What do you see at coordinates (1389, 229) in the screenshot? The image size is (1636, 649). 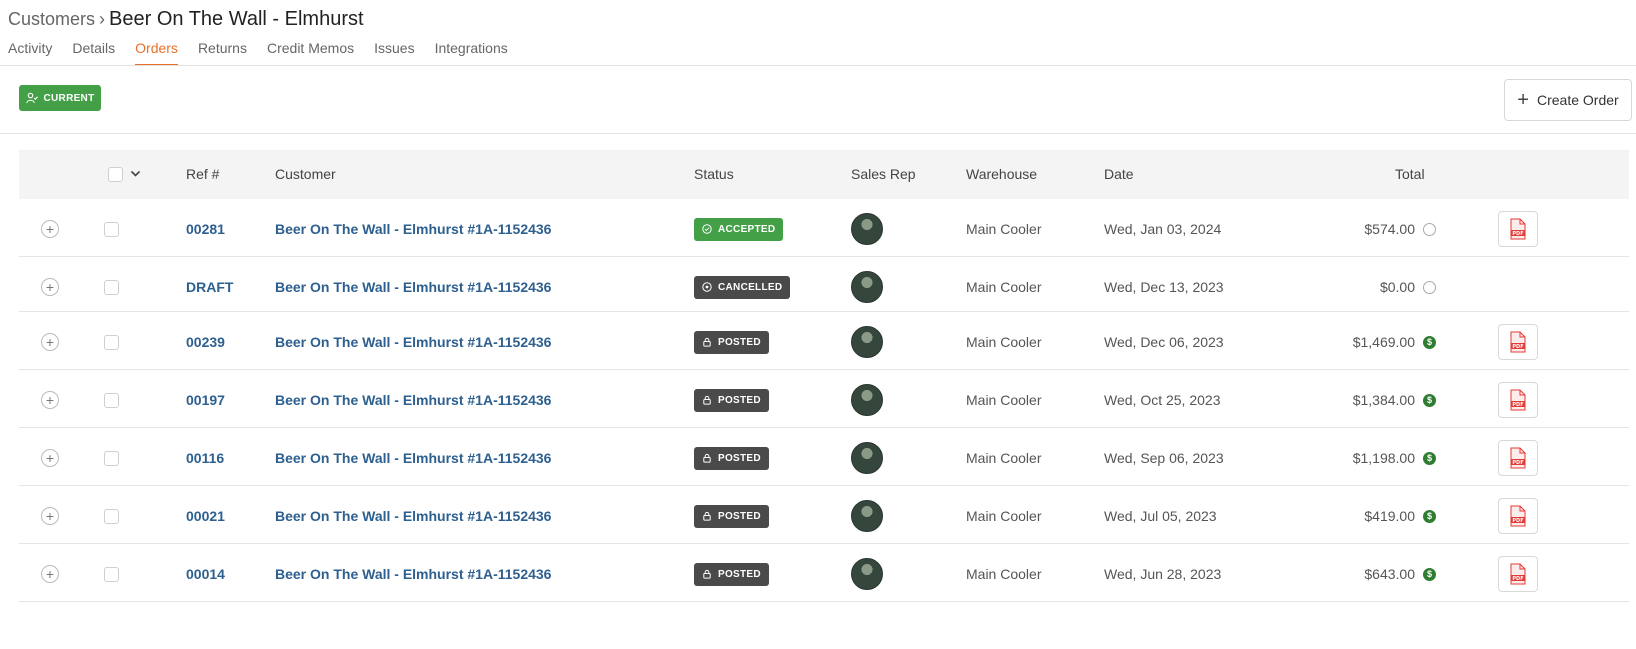 I see `total-value: $574.00` at bounding box center [1389, 229].